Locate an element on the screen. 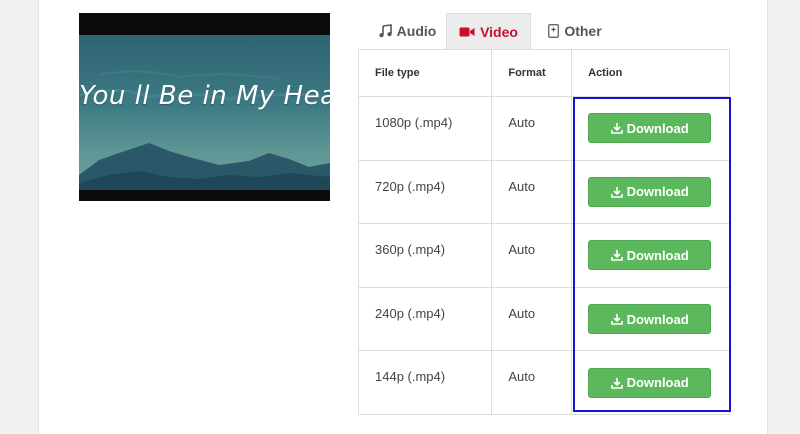  header-file-type: File type is located at coordinates (425, 73).